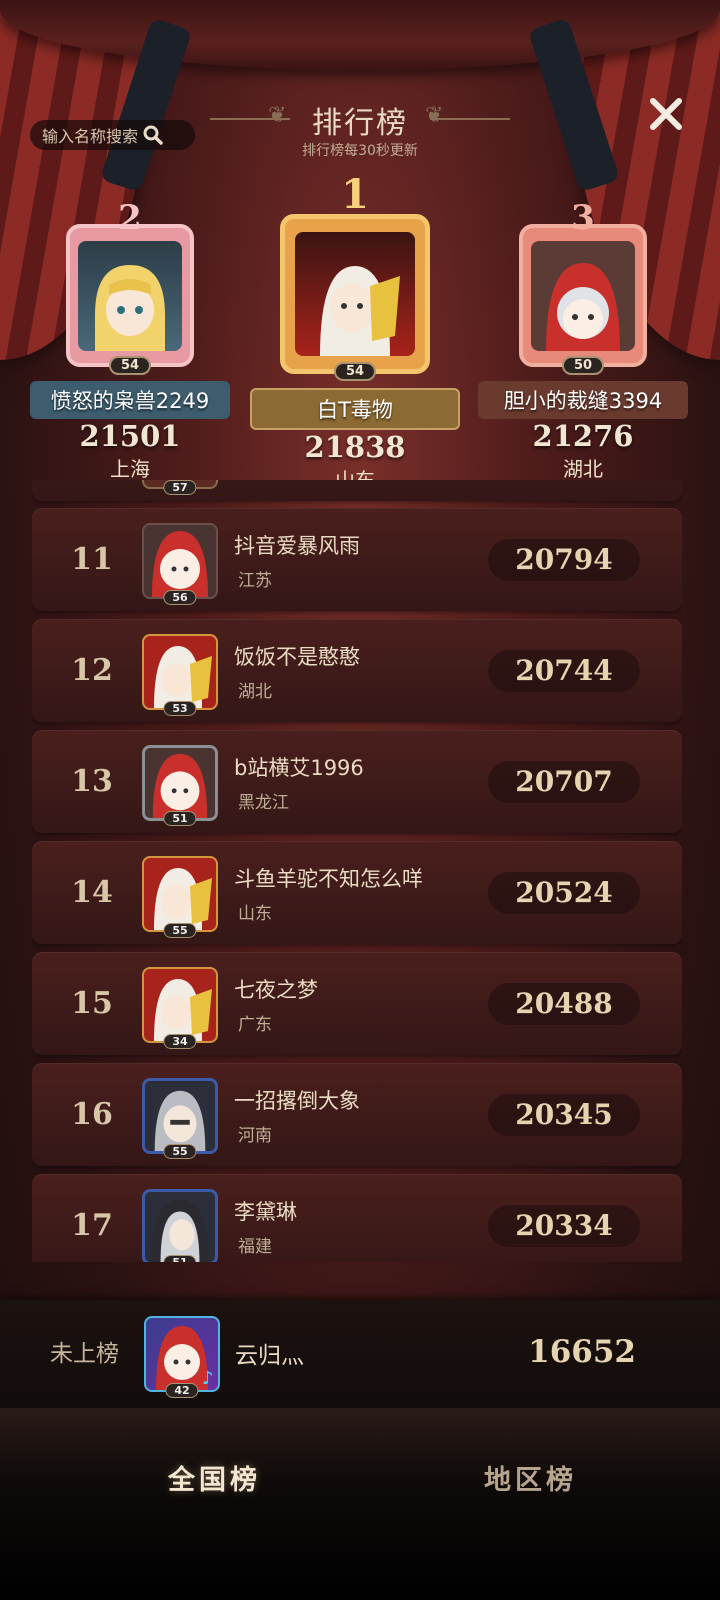 The image size is (720, 1600). What do you see at coordinates (328, 879) in the screenshot?
I see `player-name: 斗鱼羊驼不知怎么咩` at bounding box center [328, 879].